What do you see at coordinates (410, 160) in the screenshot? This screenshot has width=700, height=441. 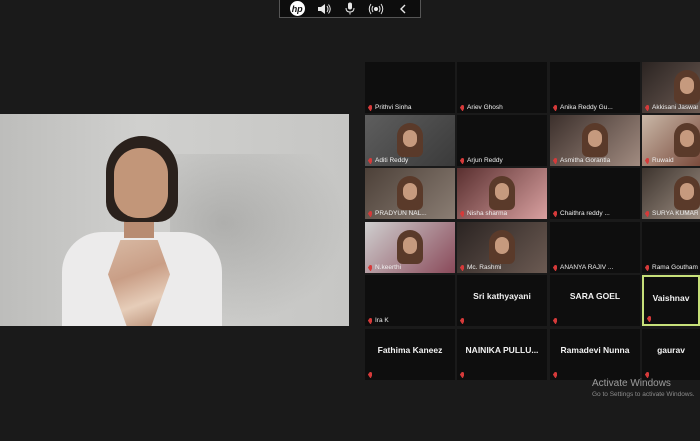 I see `participant-name-bar: Aditi Reddy` at bounding box center [410, 160].